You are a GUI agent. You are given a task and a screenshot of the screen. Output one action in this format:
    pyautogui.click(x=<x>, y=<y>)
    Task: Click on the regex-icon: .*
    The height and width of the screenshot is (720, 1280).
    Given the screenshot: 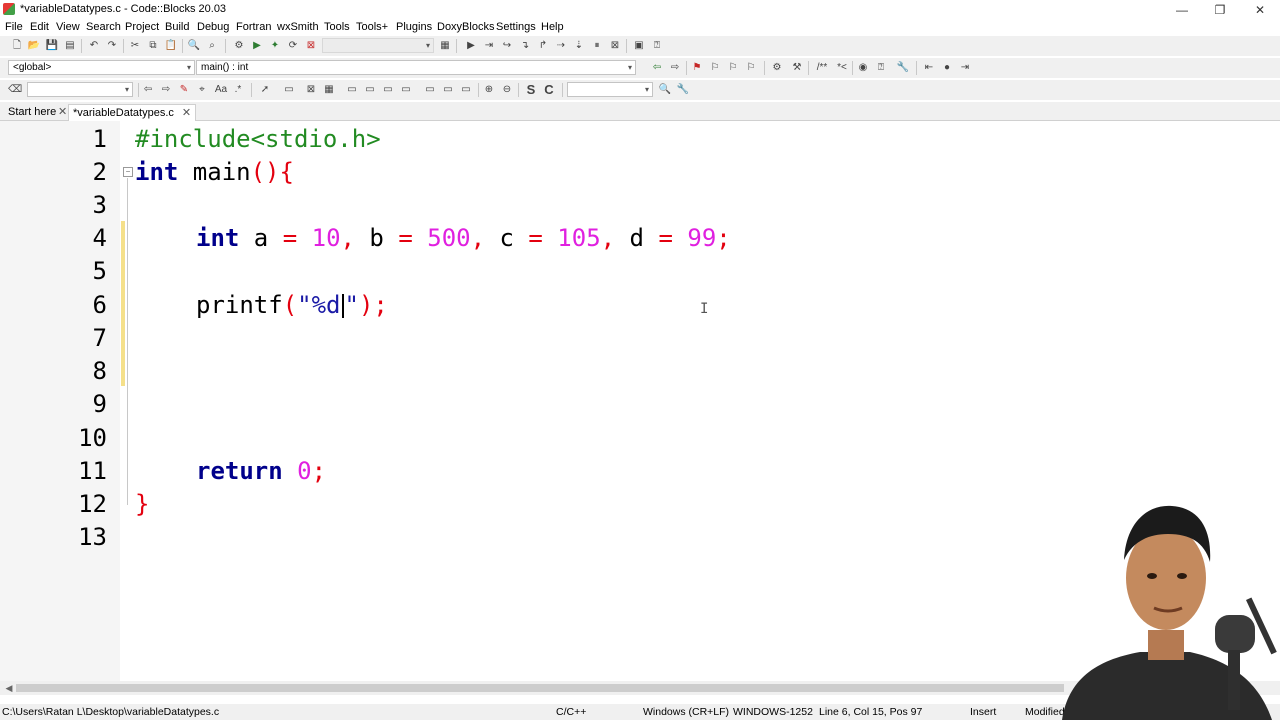 What is the action you would take?
    pyautogui.click(x=238, y=90)
    